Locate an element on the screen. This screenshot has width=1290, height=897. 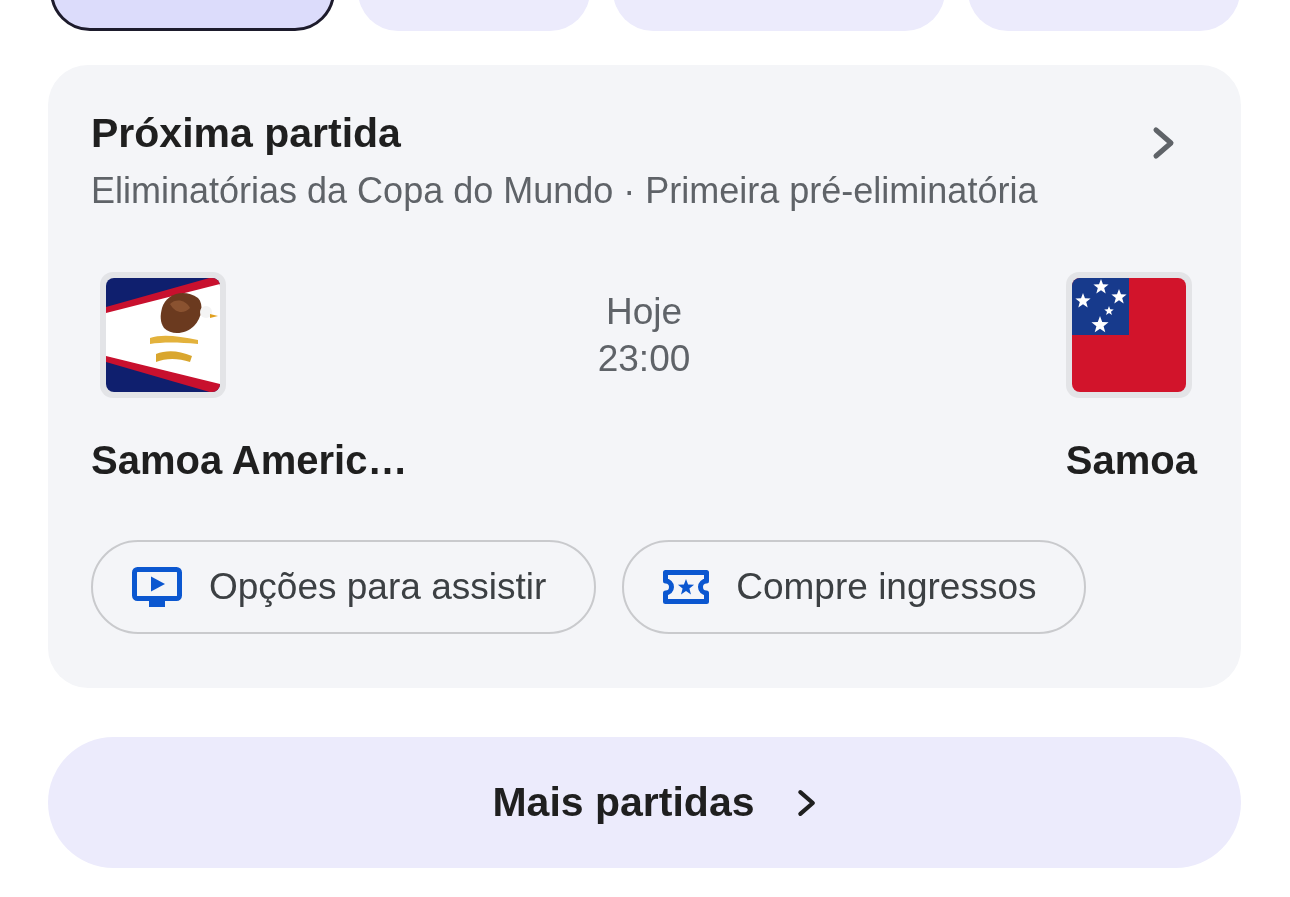
match-time: 23:00 is located at coordinates (644, 359).